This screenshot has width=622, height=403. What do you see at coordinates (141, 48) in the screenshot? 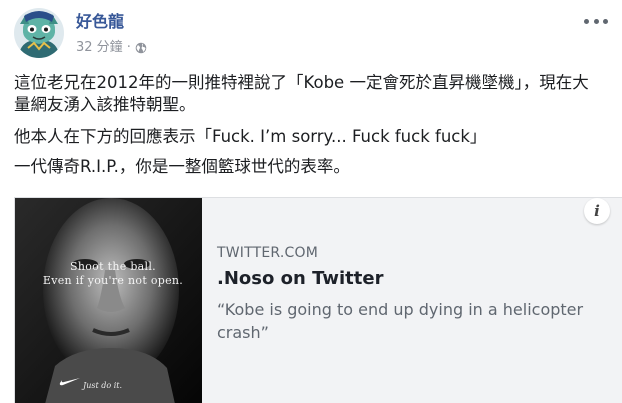
I see `globe-icon` at bounding box center [141, 48].